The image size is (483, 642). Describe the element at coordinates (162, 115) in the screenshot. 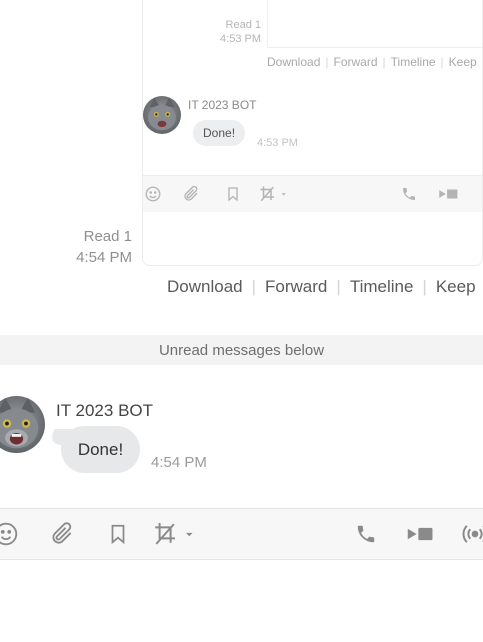

I see `nested-bot-avatar` at that location.